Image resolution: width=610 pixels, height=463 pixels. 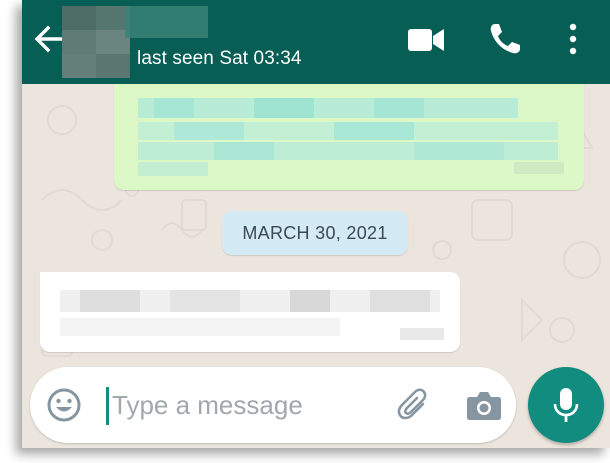 I want to click on message-composer, so click(x=273, y=405).